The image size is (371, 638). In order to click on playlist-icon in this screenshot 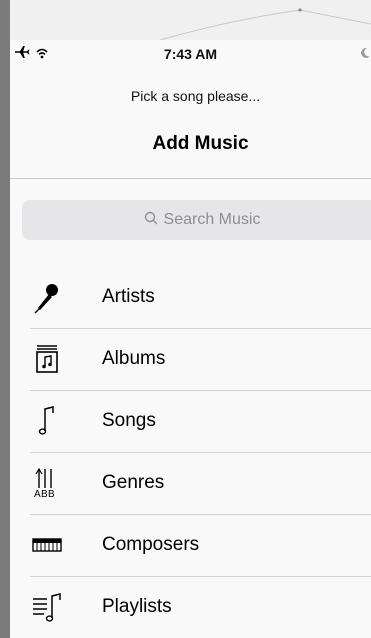, I will do `click(47, 607)`.